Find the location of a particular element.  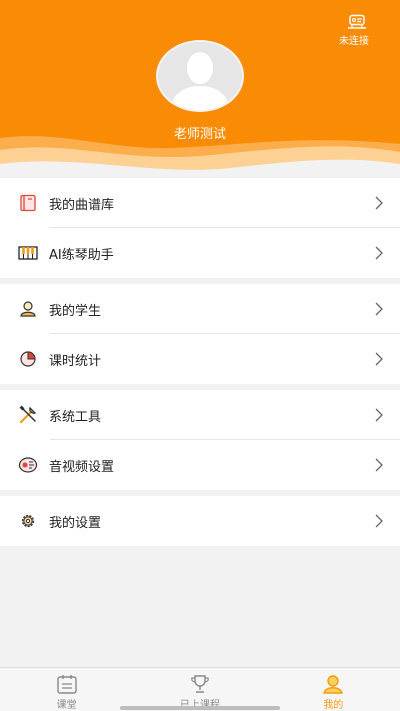

menu-group-library: 我的曲谱库 AI练琴助手 is located at coordinates (200, 228).